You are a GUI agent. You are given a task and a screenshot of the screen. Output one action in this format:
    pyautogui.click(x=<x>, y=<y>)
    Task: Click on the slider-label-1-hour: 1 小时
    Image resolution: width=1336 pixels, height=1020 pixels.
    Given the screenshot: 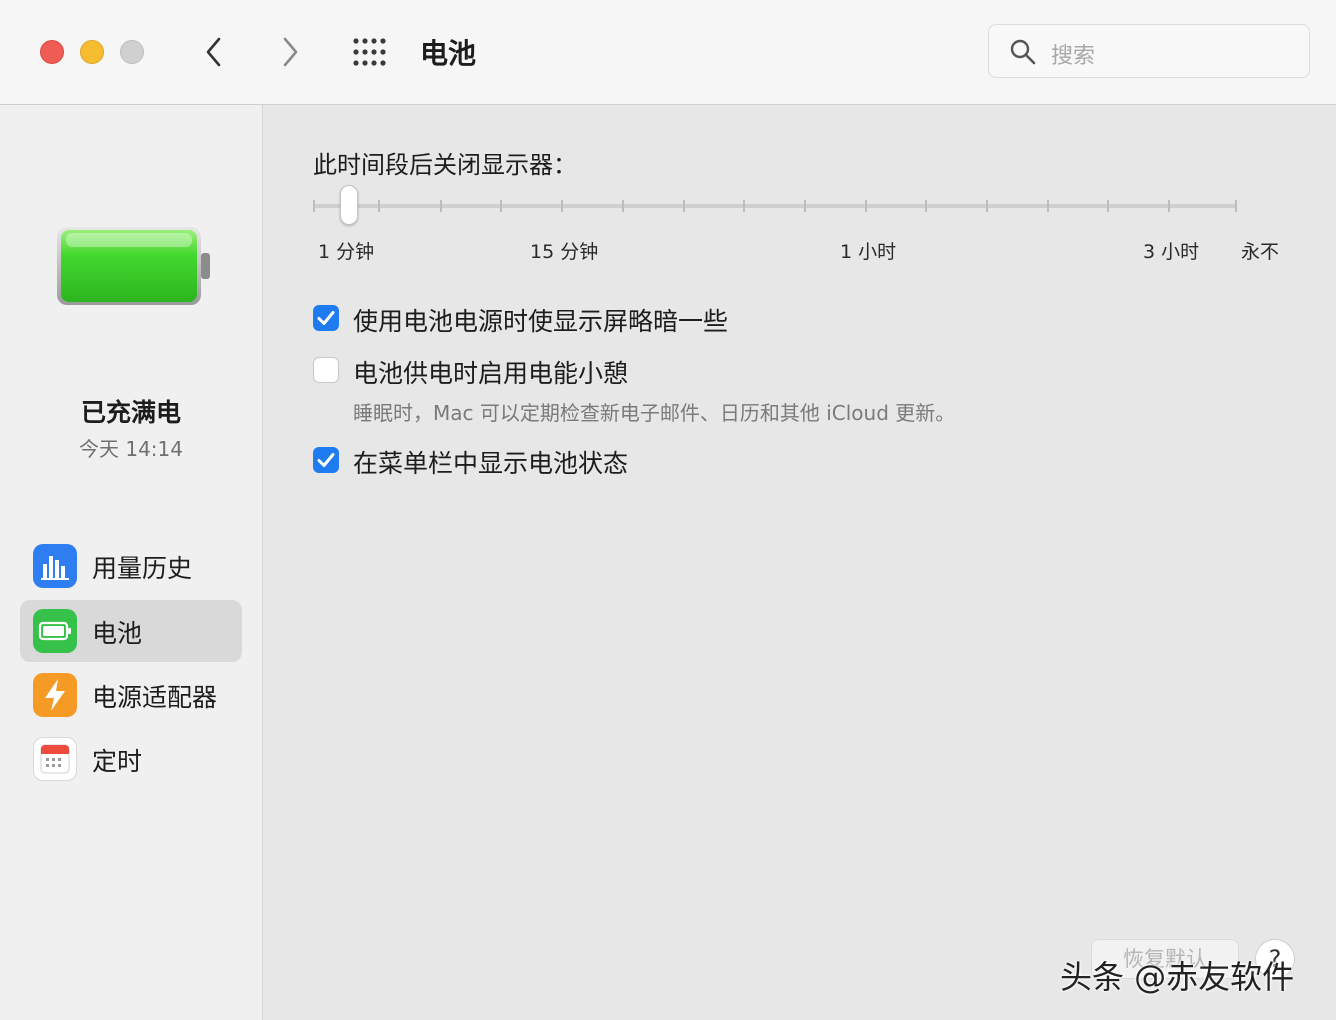 What is the action you would take?
    pyautogui.click(x=868, y=252)
    